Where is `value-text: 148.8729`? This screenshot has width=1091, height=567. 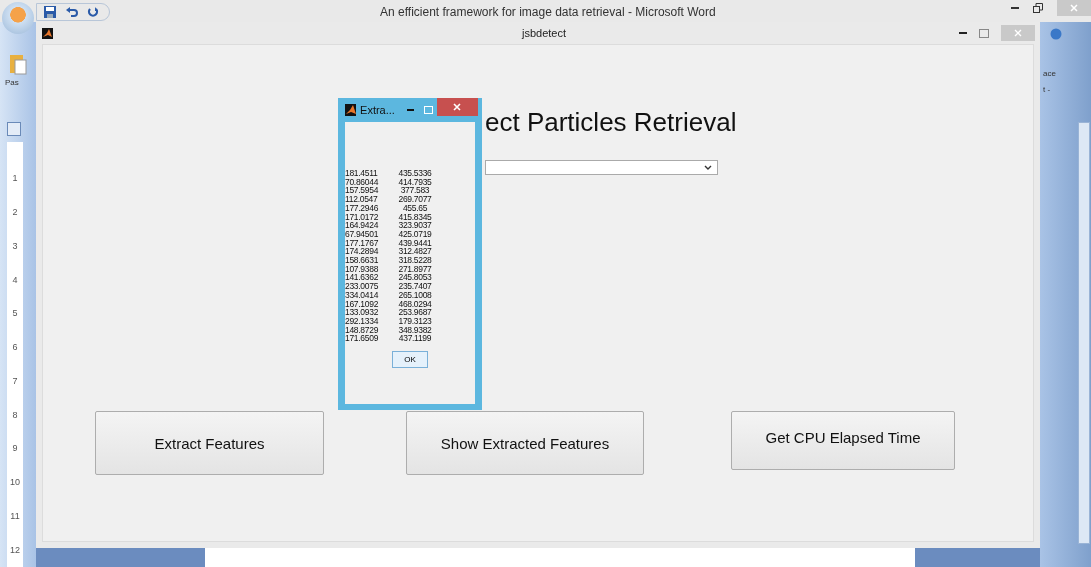 value-text: 148.8729 is located at coordinates (362, 330).